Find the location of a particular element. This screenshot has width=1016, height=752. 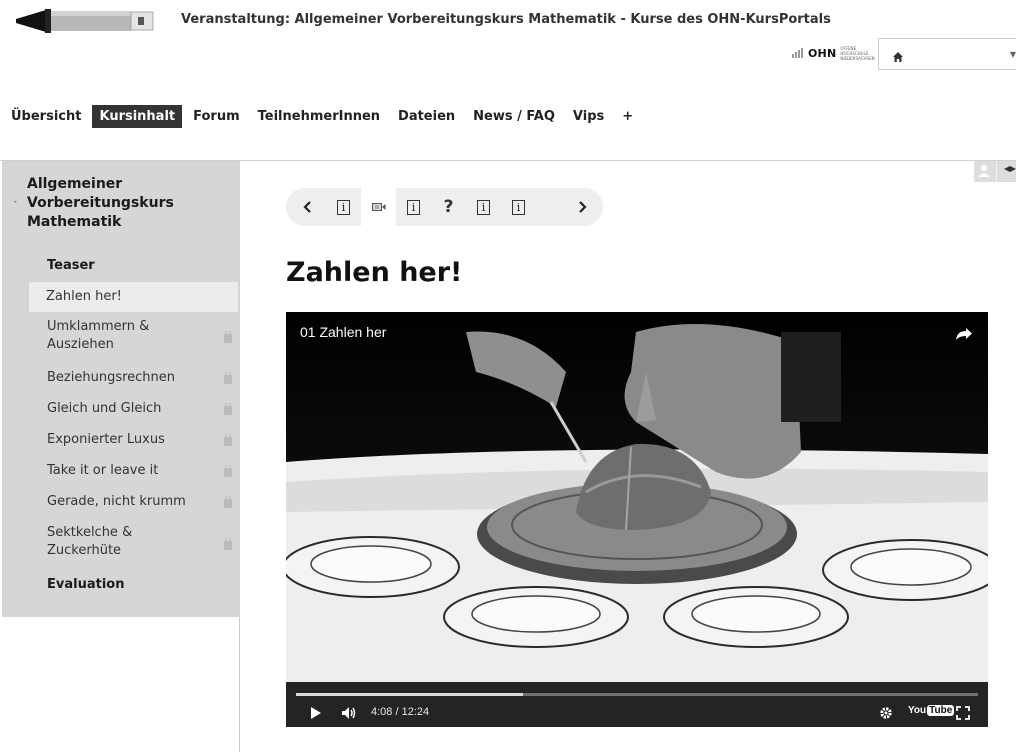

question-icon: ? is located at coordinates (448, 207).